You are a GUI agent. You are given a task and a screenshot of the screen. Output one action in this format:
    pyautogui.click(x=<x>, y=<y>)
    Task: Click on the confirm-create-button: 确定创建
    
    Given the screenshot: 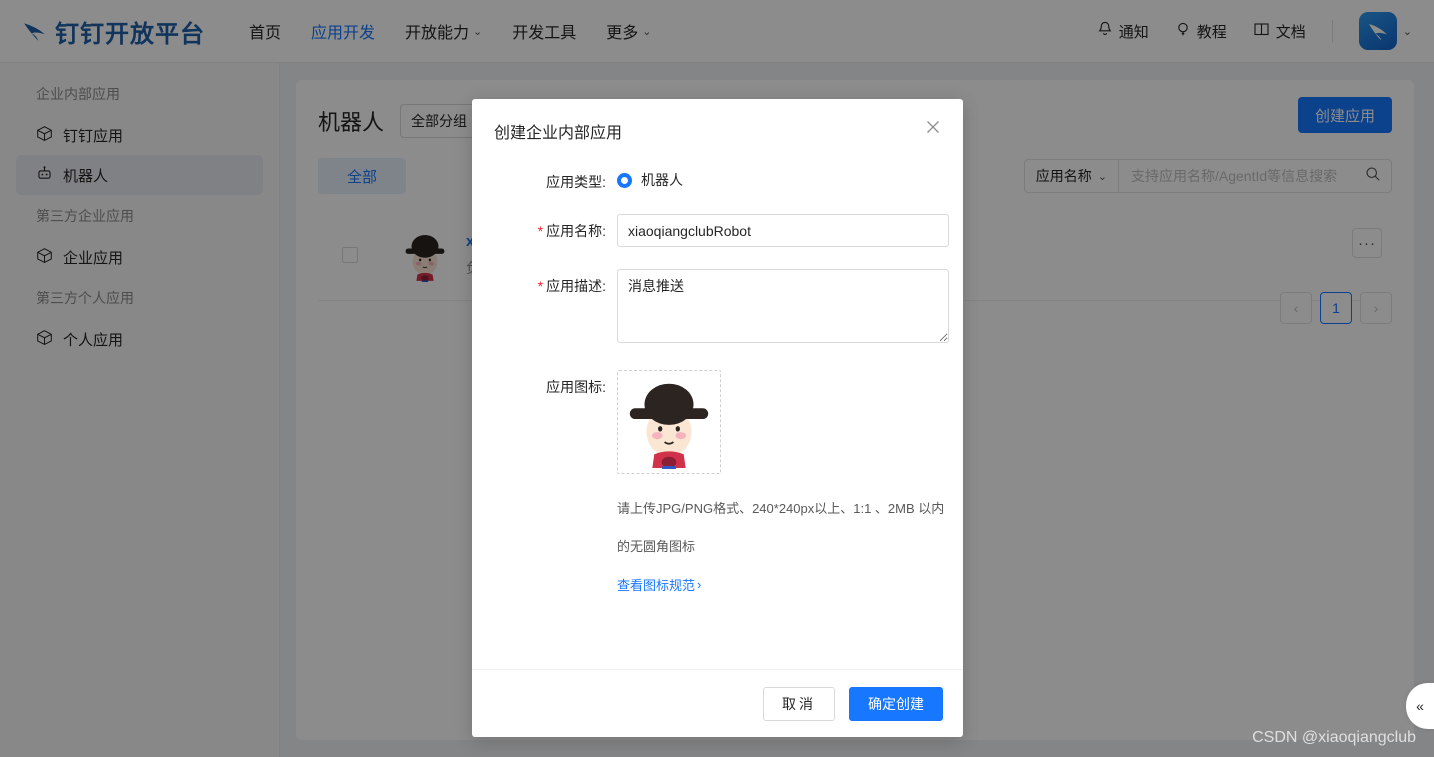 What is the action you would take?
    pyautogui.click(x=896, y=703)
    